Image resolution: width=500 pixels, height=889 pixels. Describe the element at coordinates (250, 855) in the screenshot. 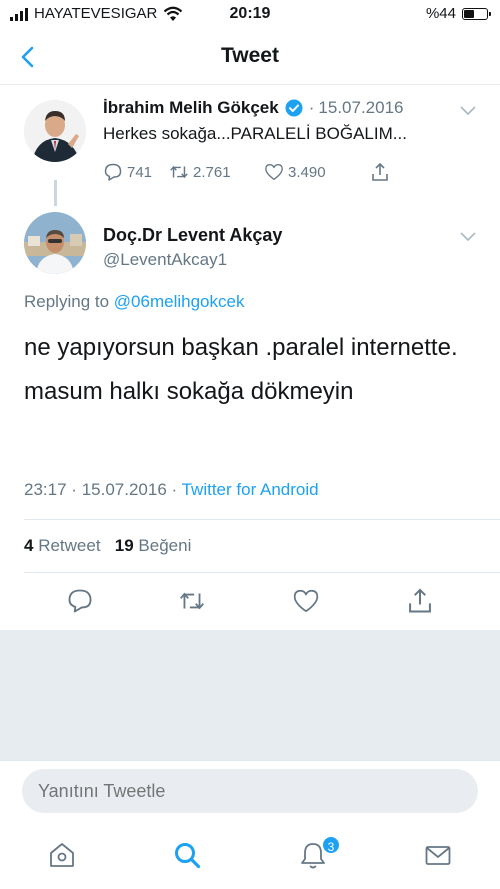

I see `tab-bar: 3` at that location.